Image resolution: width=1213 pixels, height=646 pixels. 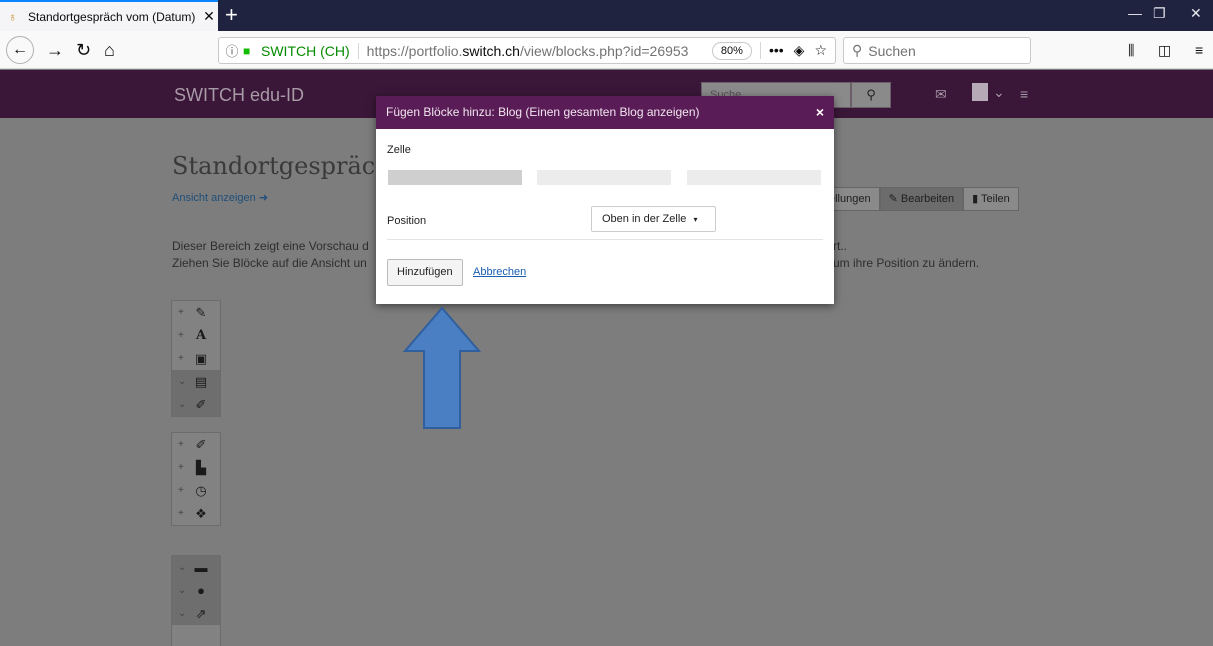 What do you see at coordinates (695, 219) in the screenshot?
I see `caret-down-icon: ▾` at bounding box center [695, 219].